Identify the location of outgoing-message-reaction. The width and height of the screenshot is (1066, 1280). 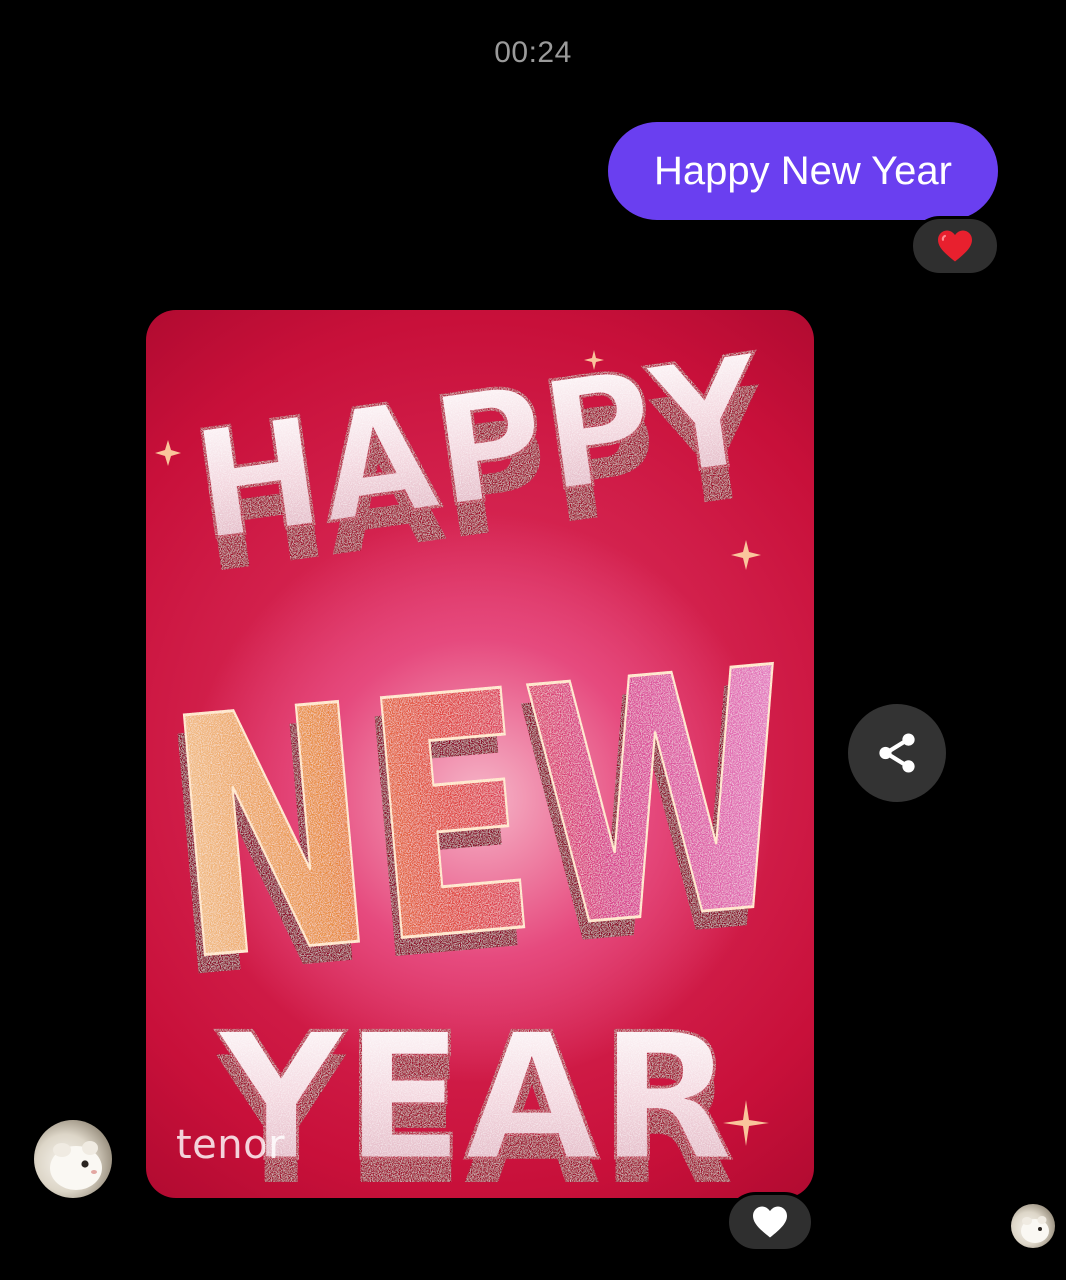
(955, 246).